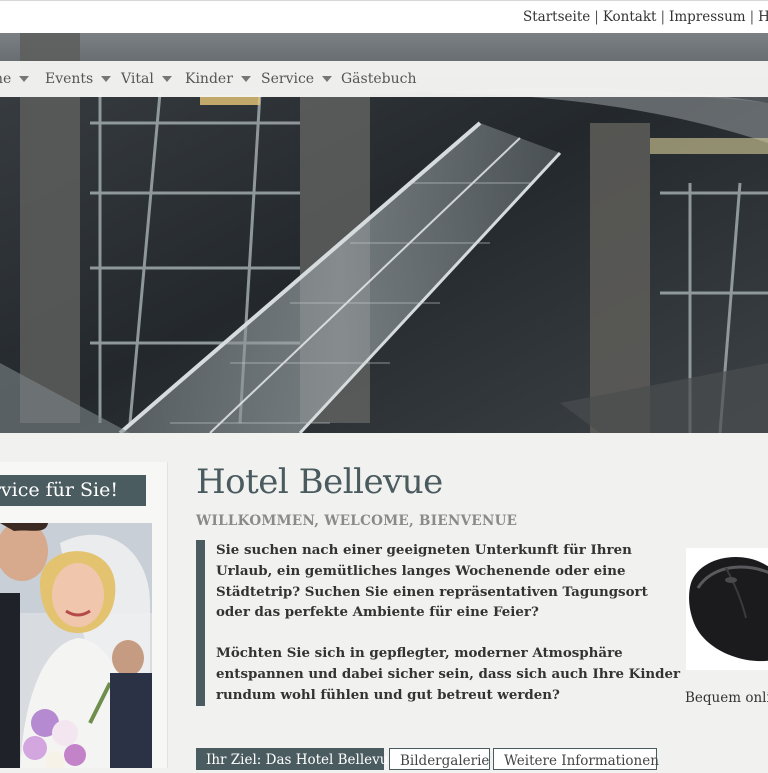 The height and width of the screenshot is (773, 768). I want to click on link-kontakt: Kontakt, so click(630, 17).